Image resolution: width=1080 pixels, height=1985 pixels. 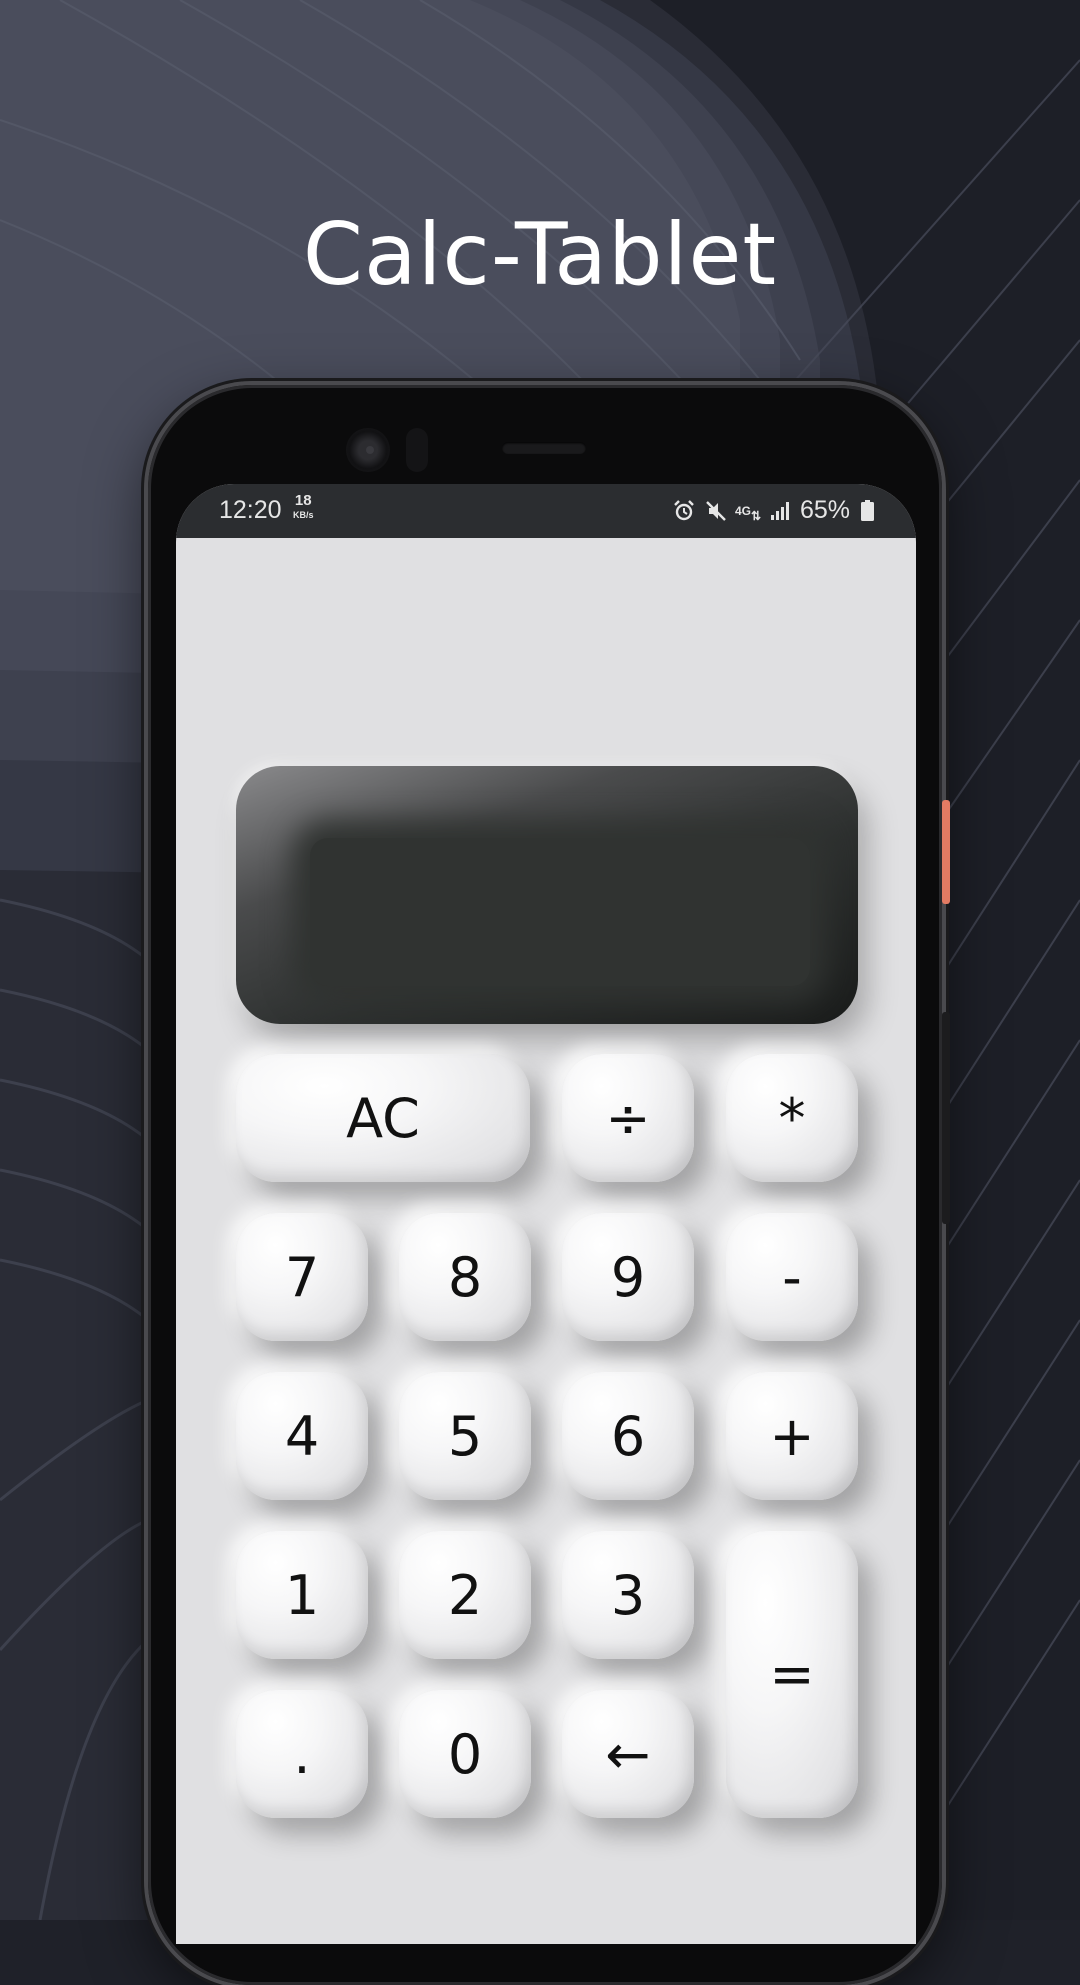 I want to click on equals-button: =, so click(x=792, y=1674).